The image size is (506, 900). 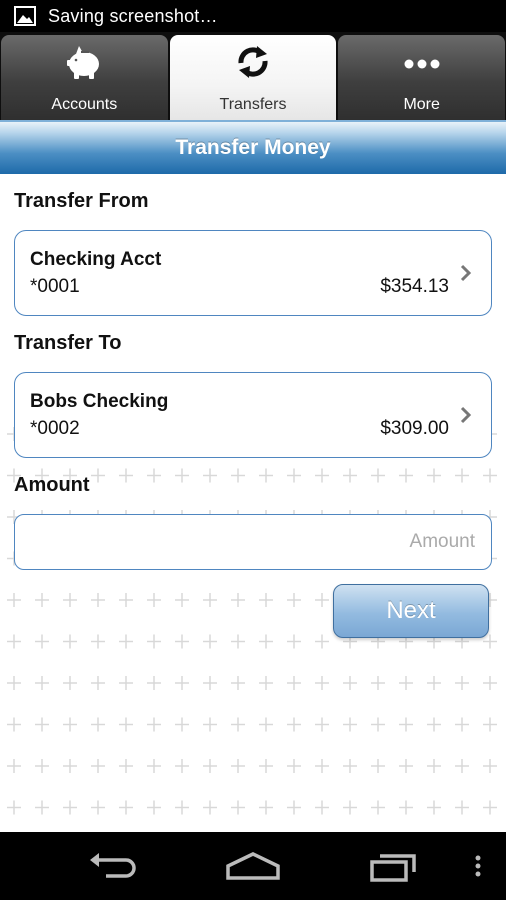 What do you see at coordinates (253, 542) in the screenshot?
I see `amount-input` at bounding box center [253, 542].